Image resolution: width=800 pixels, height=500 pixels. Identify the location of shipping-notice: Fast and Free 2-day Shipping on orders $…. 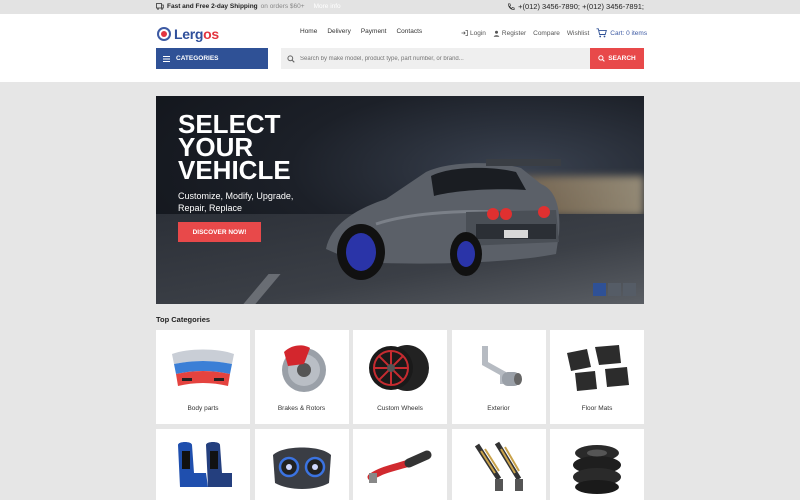
(248, 6).